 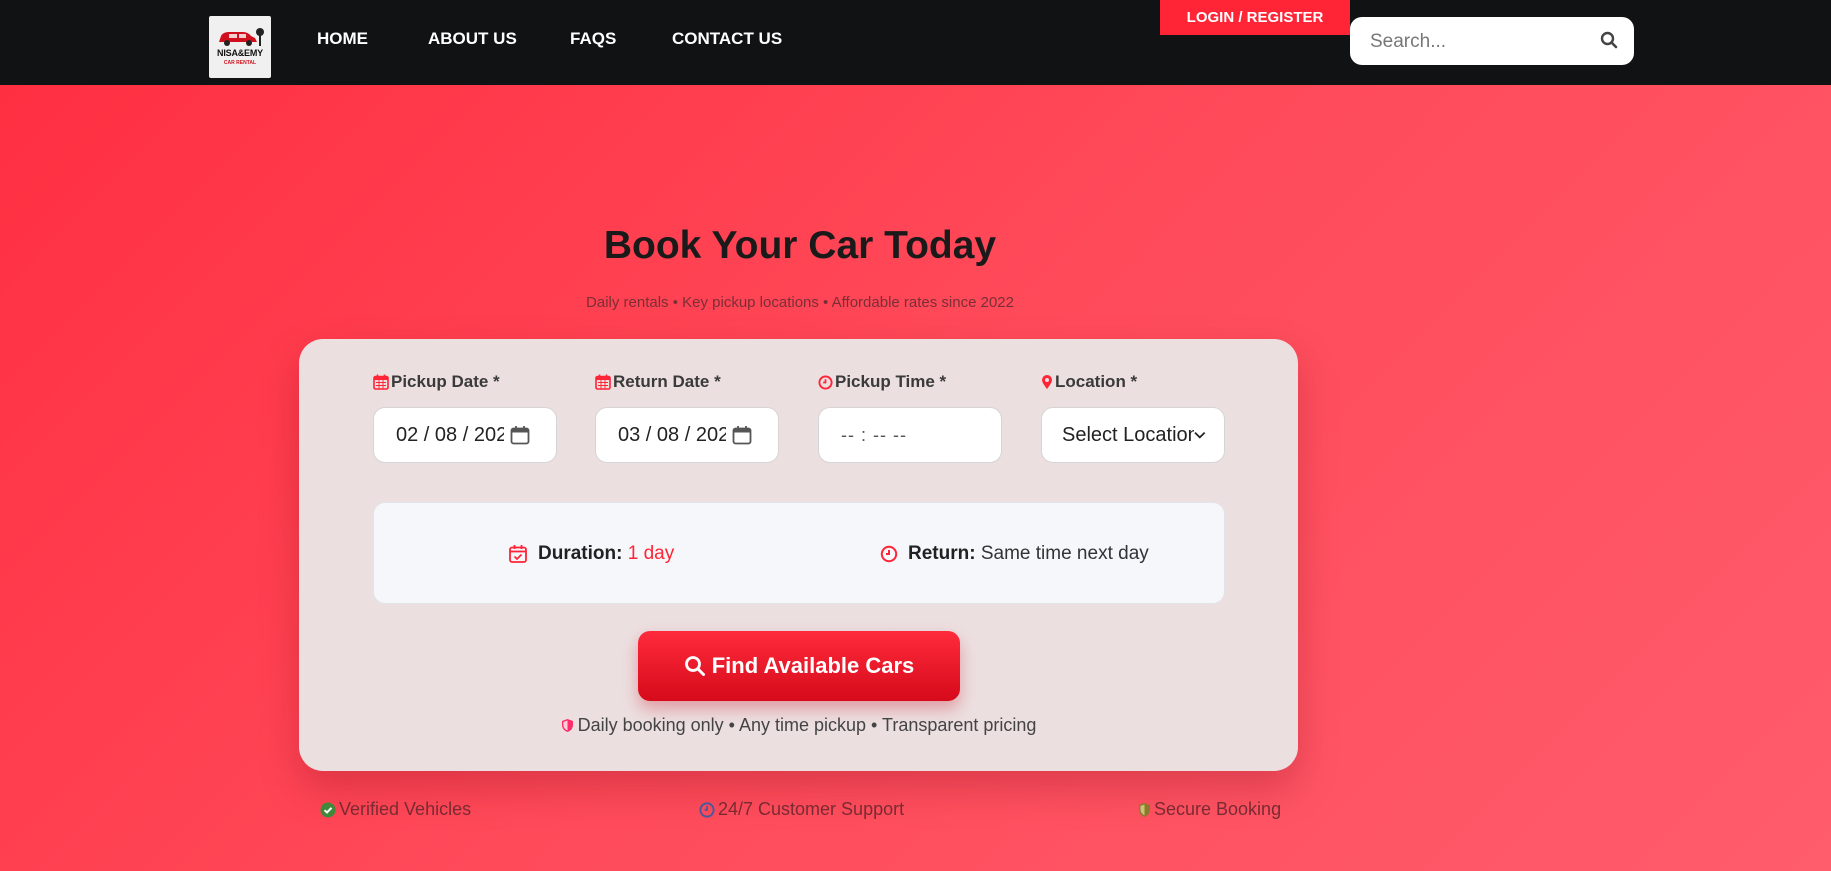 What do you see at coordinates (518, 554) in the screenshot?
I see `calendar-check-icon` at bounding box center [518, 554].